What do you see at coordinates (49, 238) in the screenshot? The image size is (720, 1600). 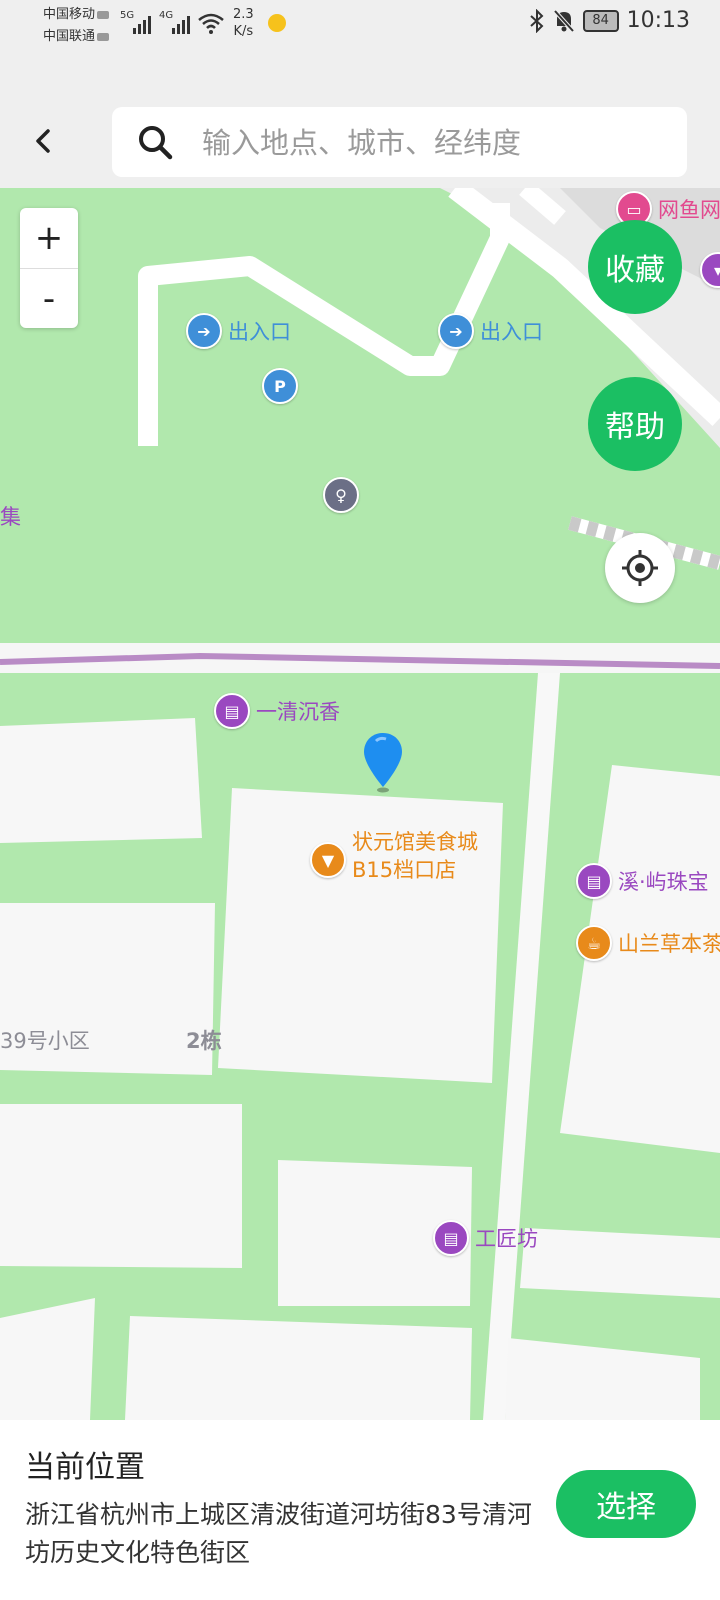 I see `zoom-in-button: +` at bounding box center [49, 238].